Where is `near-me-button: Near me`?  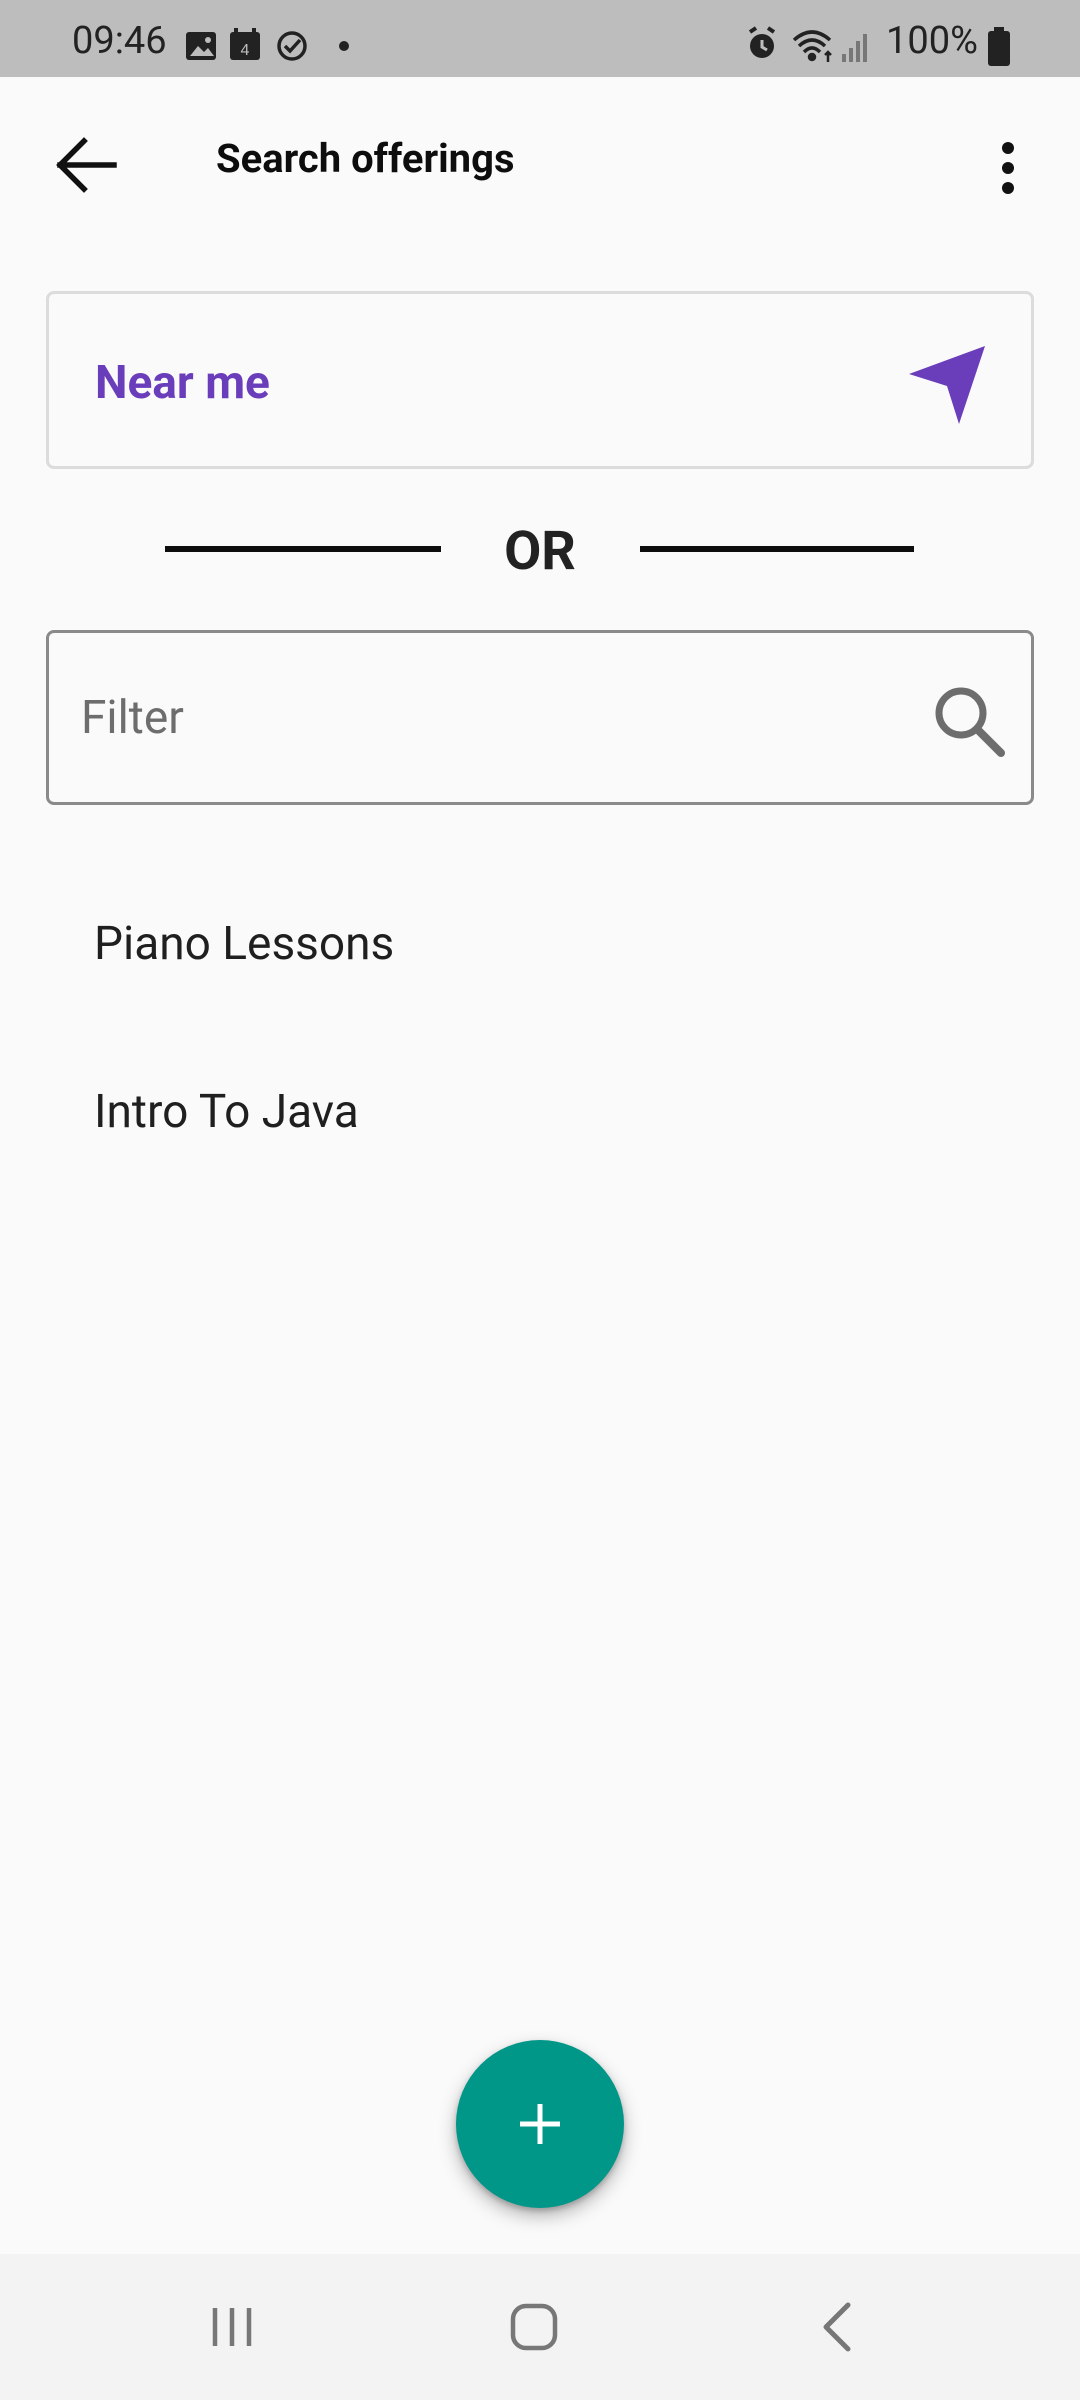
near-me-button: Near me is located at coordinates (540, 380).